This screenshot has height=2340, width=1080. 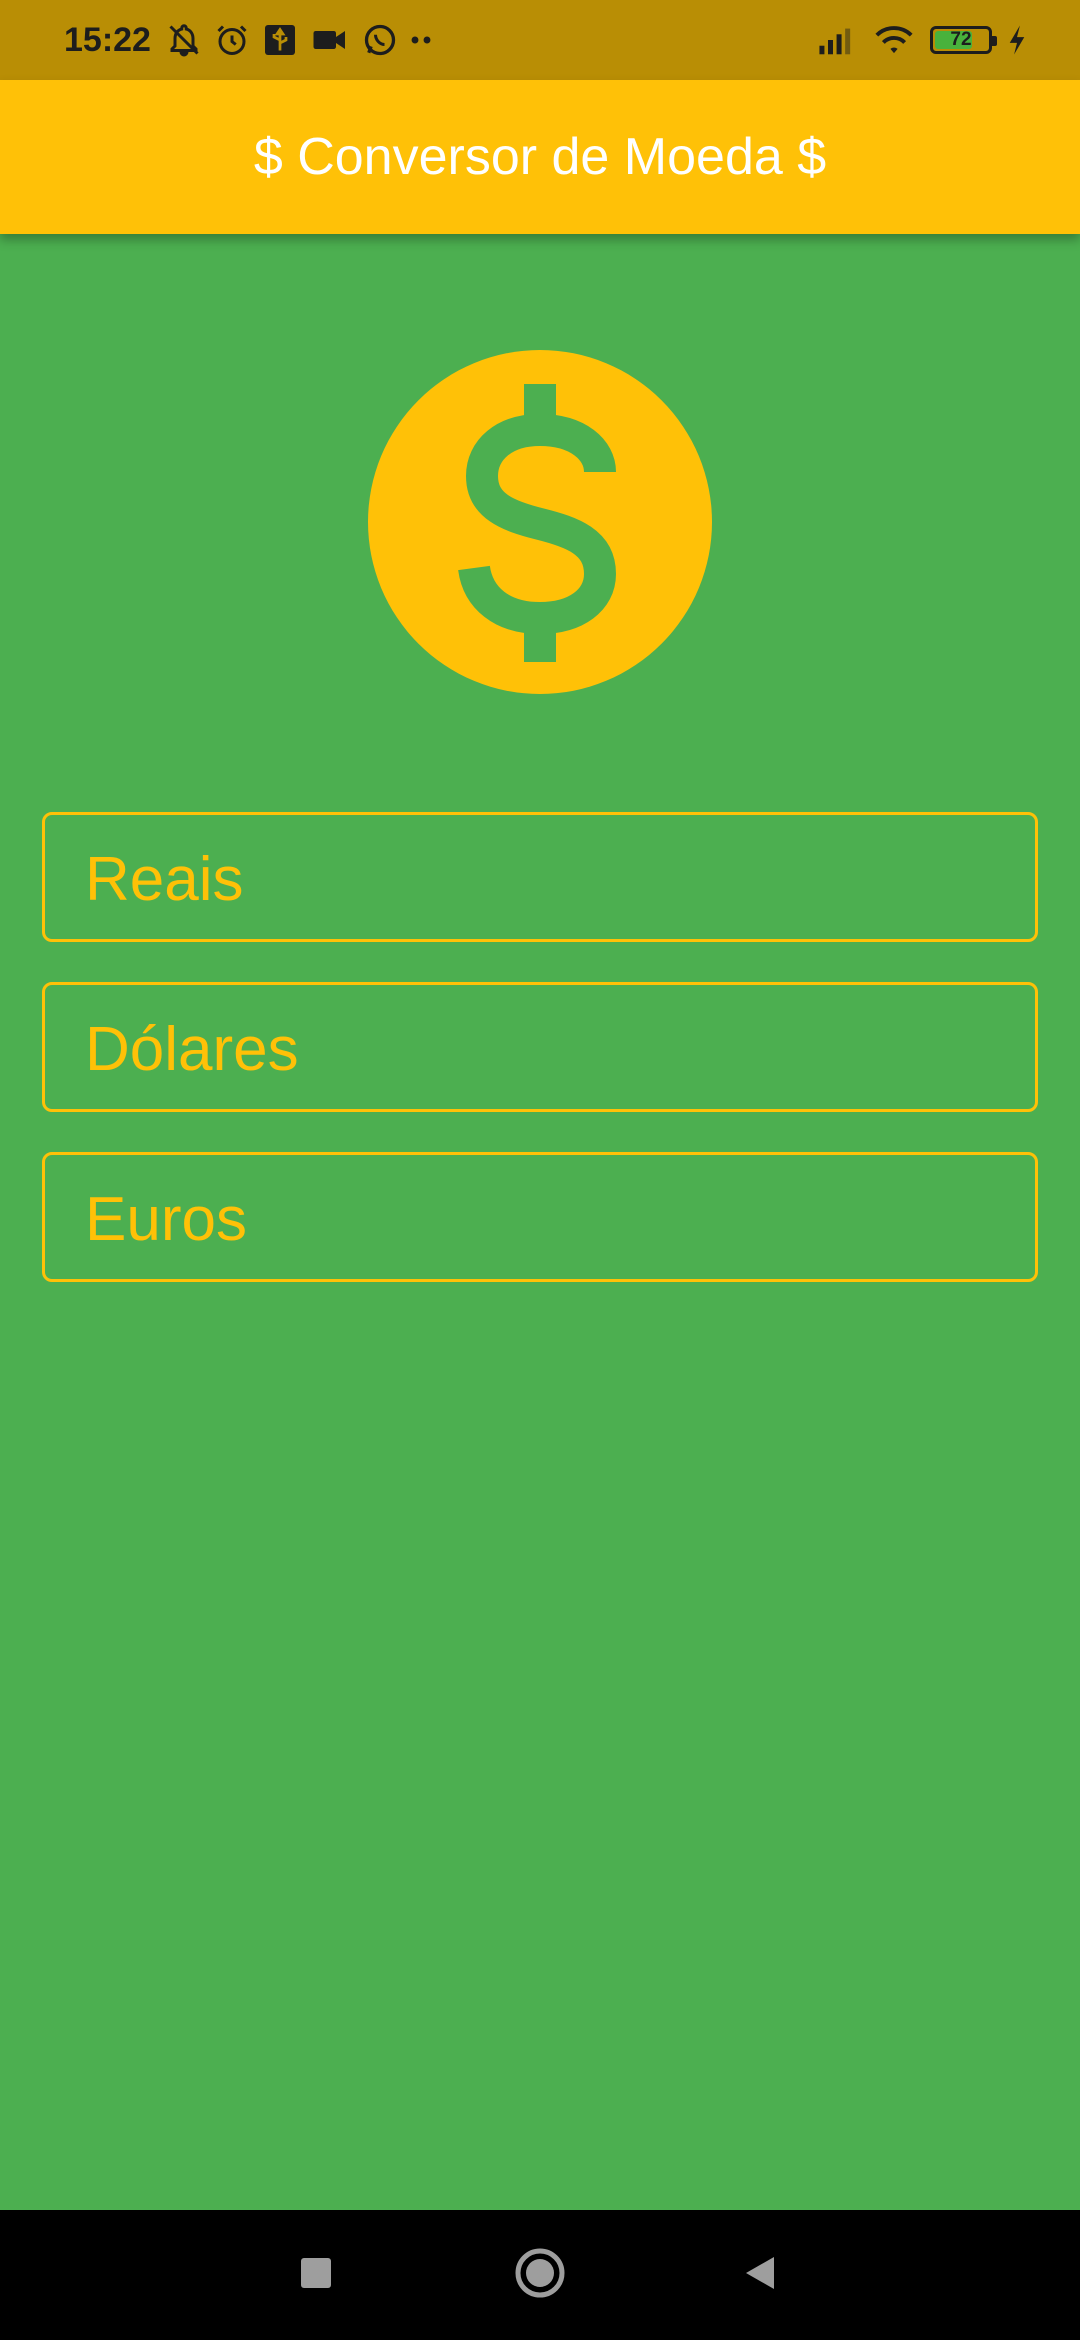 I want to click on nav-bar, so click(x=540, y=2275).